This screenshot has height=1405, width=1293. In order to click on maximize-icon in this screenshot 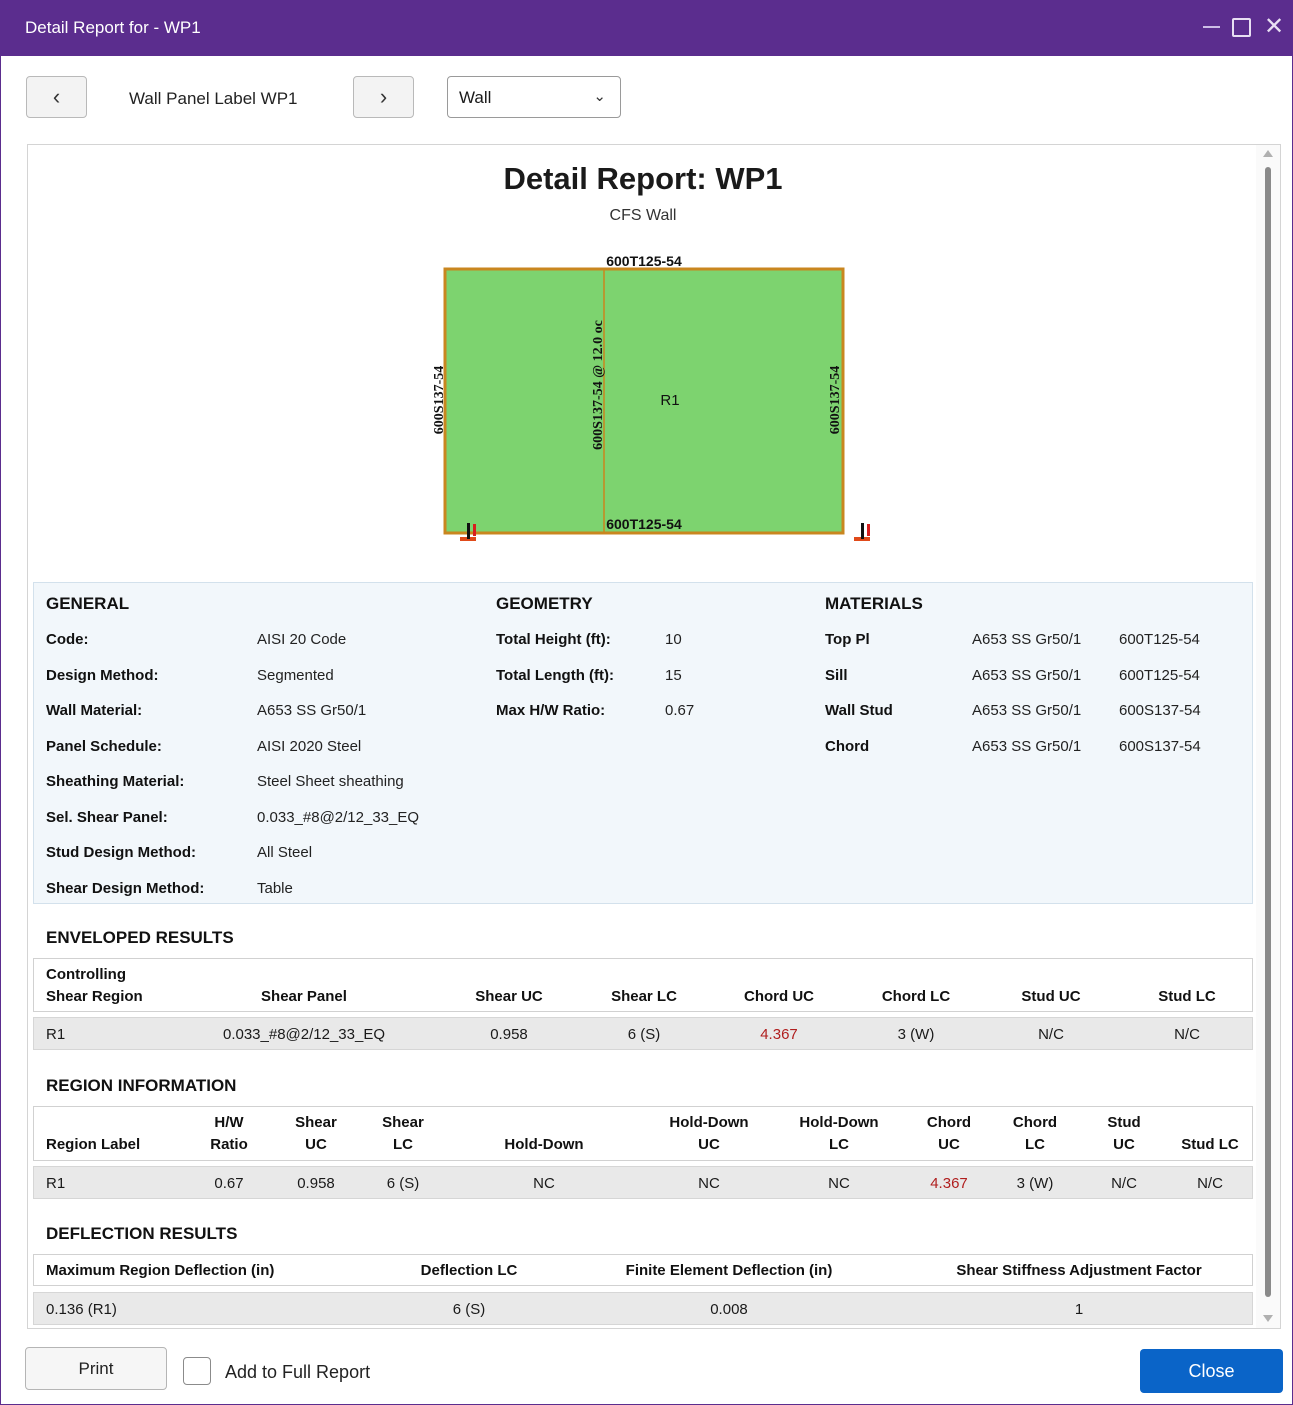, I will do `click(1241, 27)`.